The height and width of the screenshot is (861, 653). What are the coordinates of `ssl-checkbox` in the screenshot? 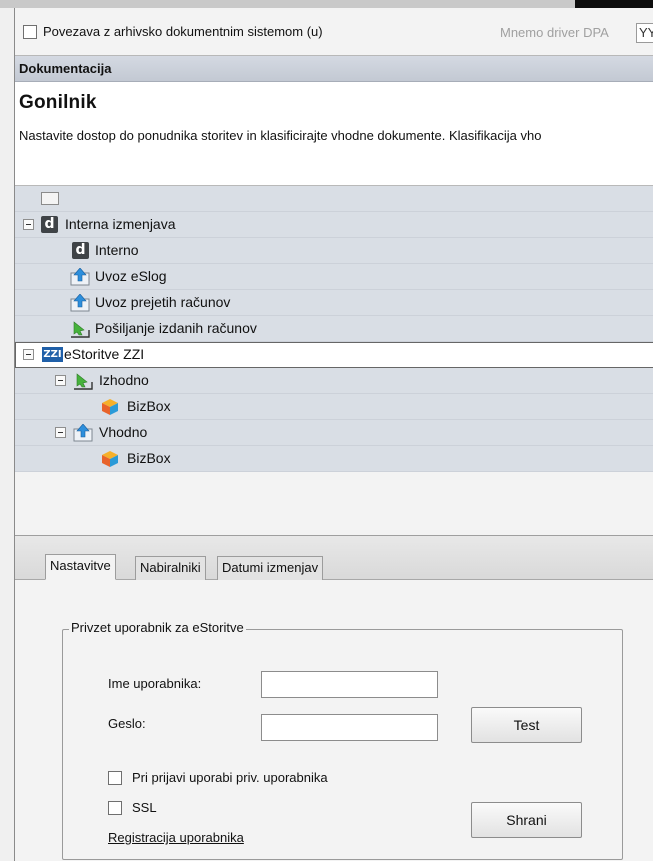 It's located at (115, 808).